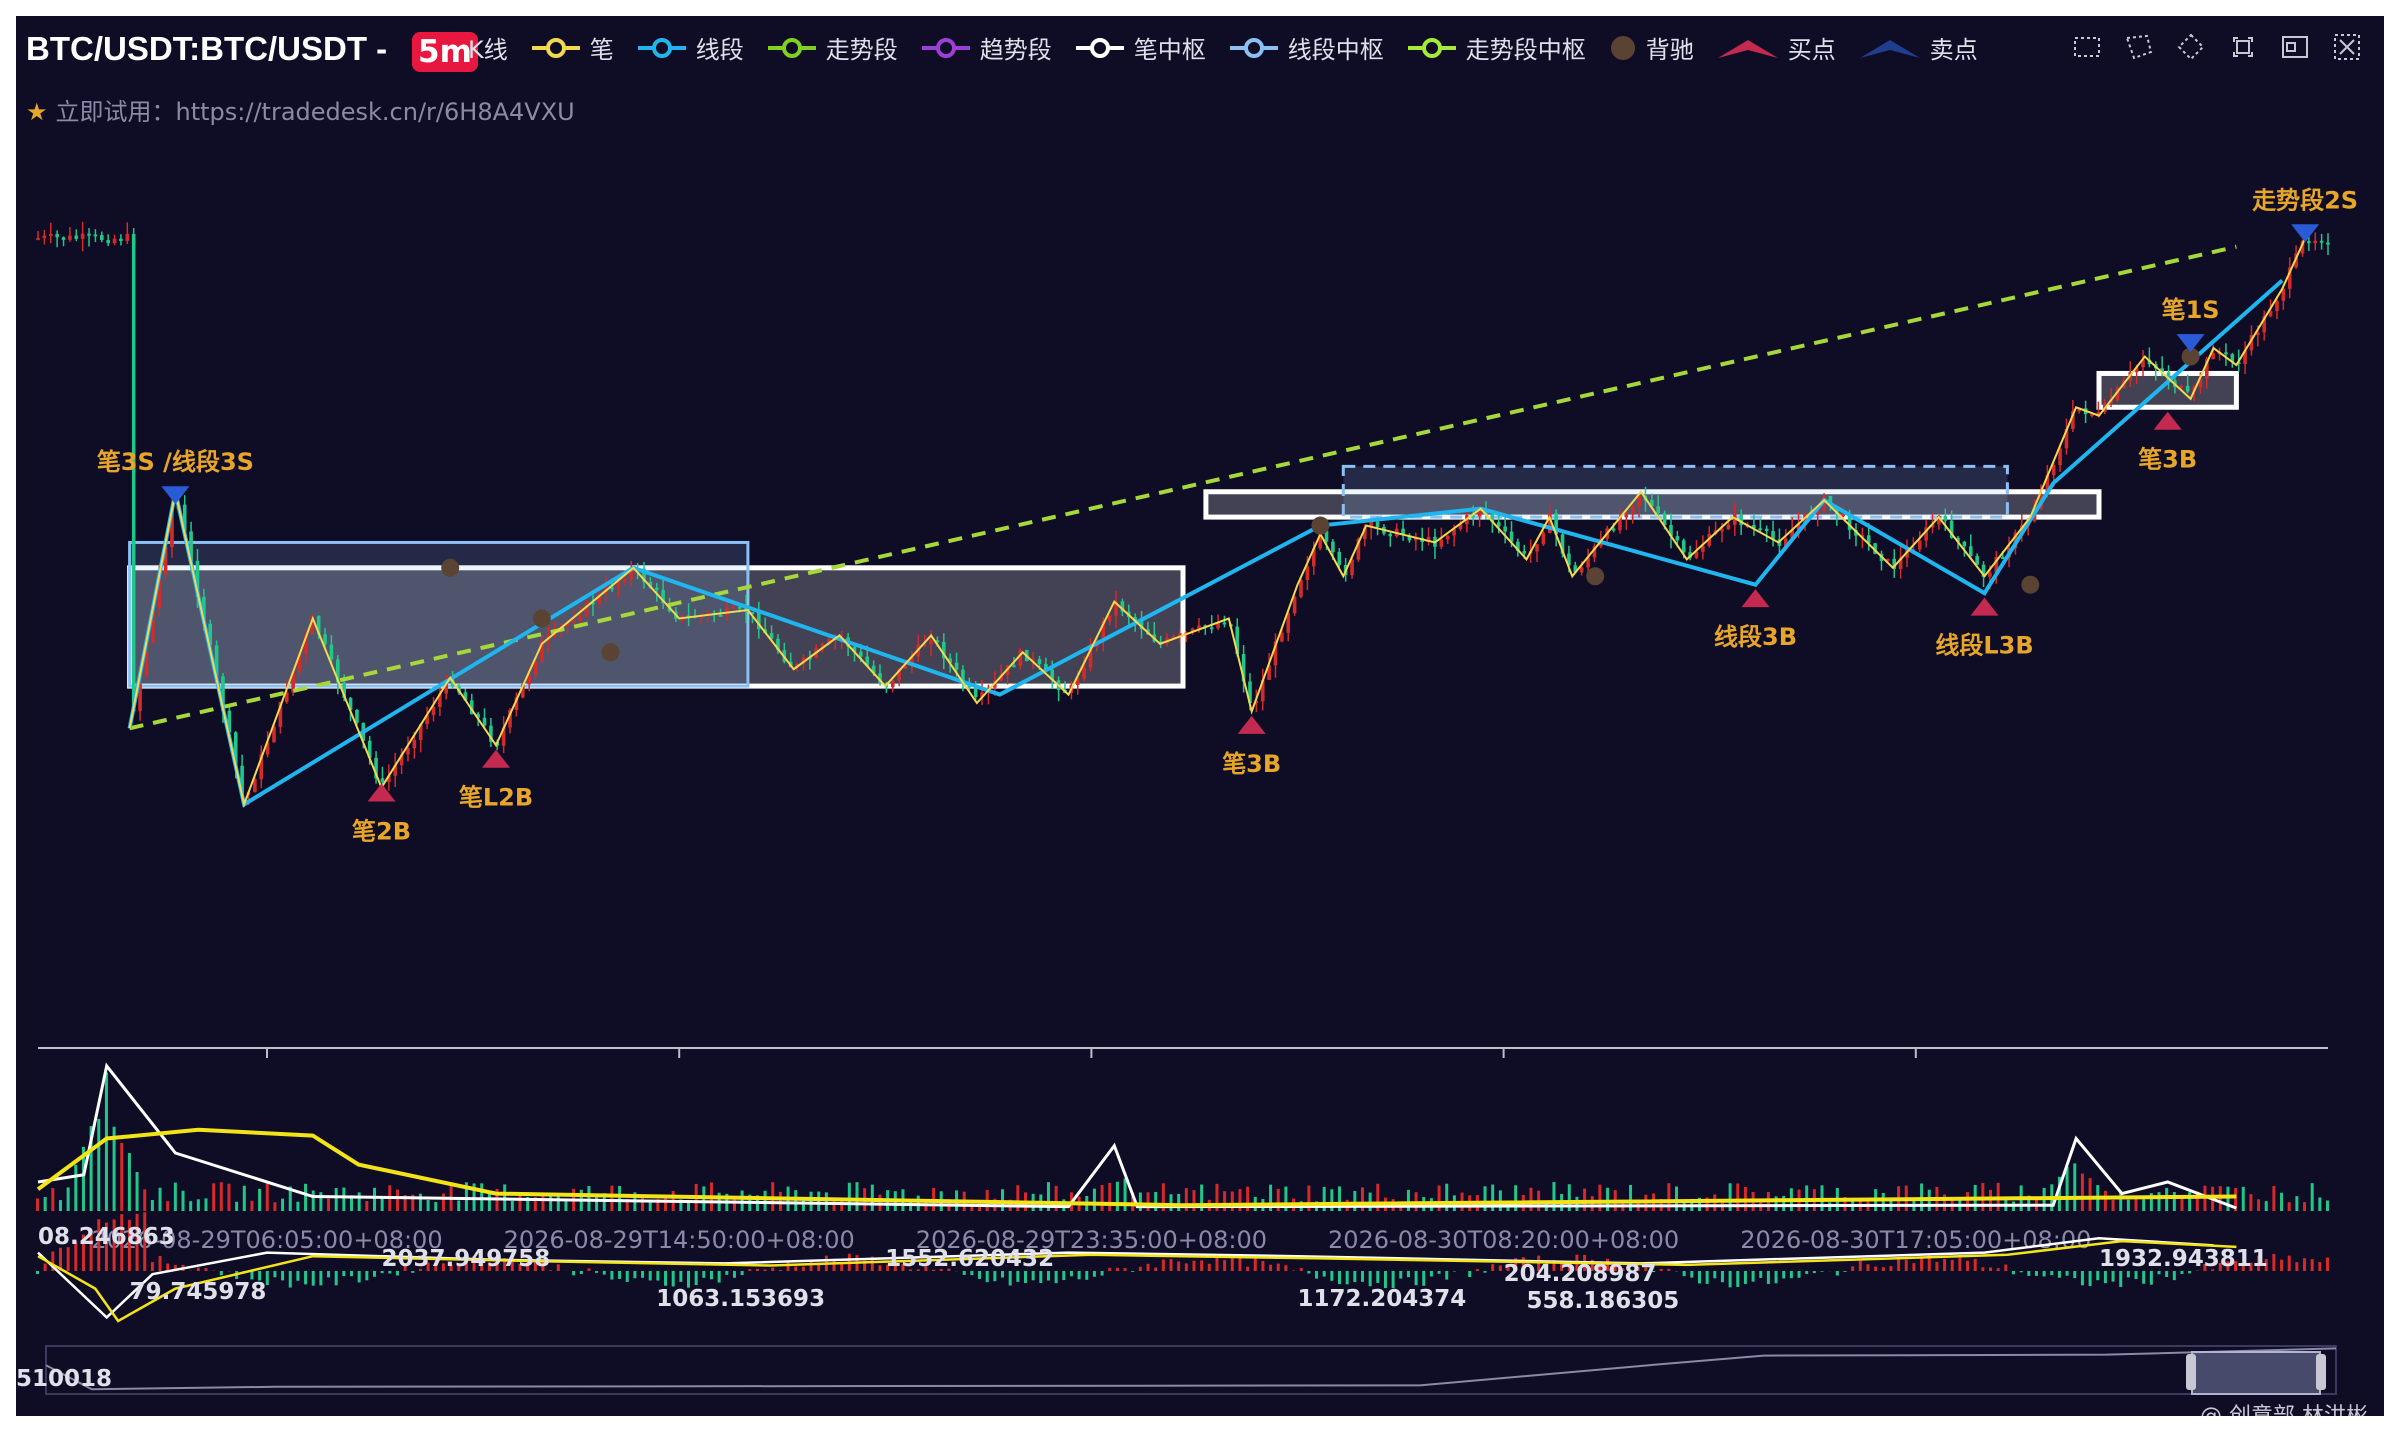  Describe the element at coordinates (300, 109) in the screenshot. I see `trial-link: ★ 立即试用：https://tradedesk.cn/r/6H8A4VXU` at that location.